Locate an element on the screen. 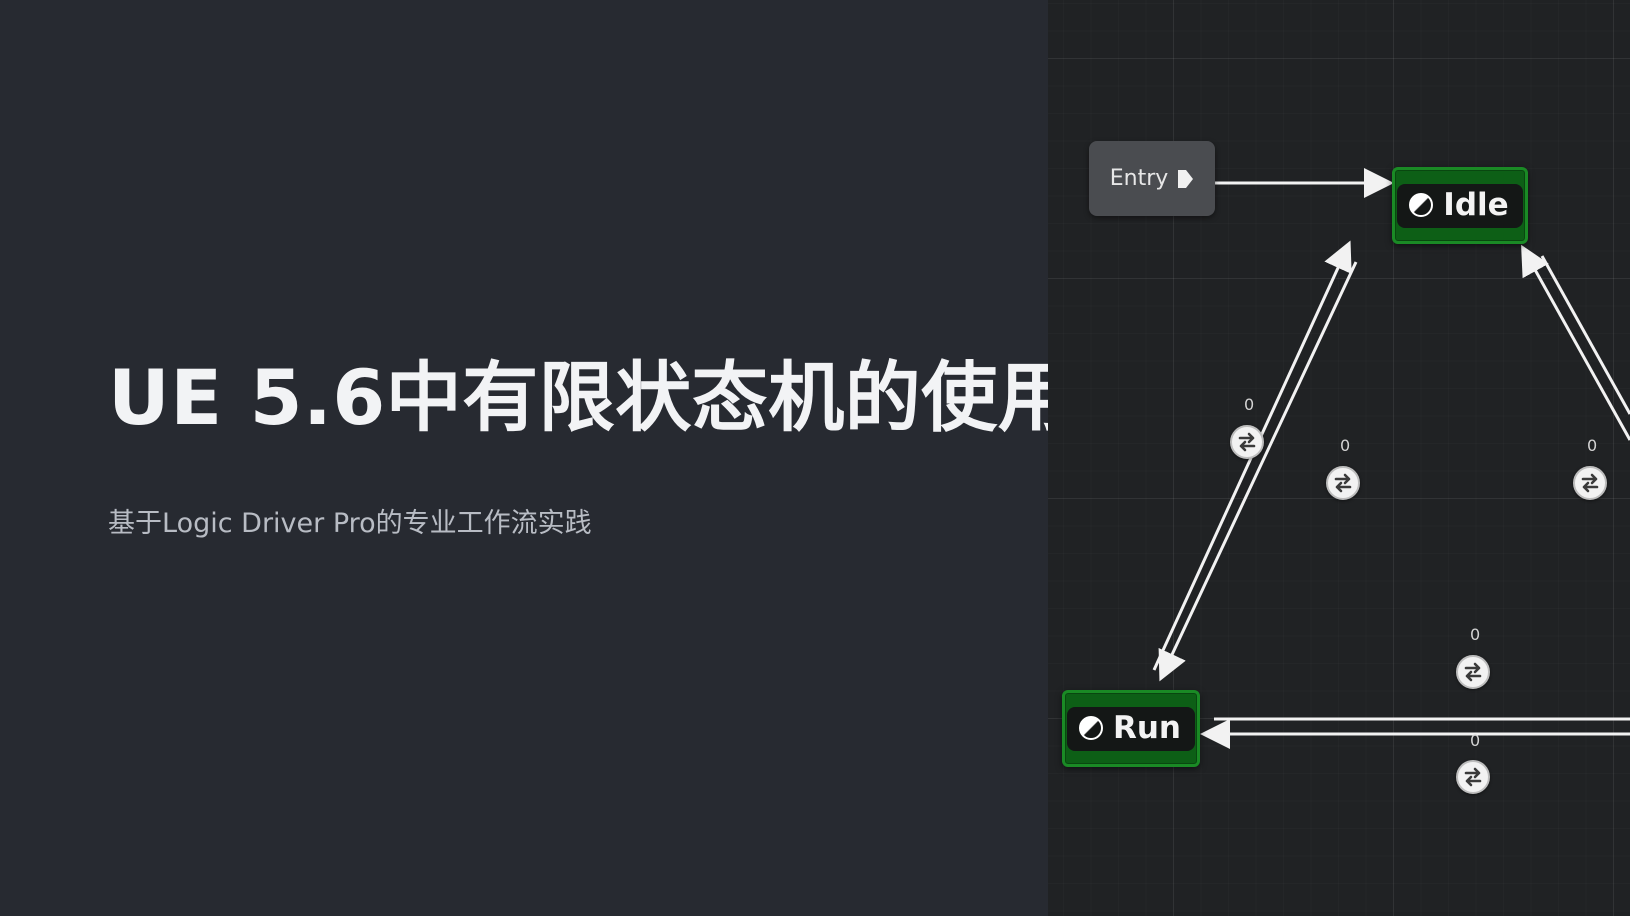  wire-right-to-idle is located at coordinates (1575, 342).